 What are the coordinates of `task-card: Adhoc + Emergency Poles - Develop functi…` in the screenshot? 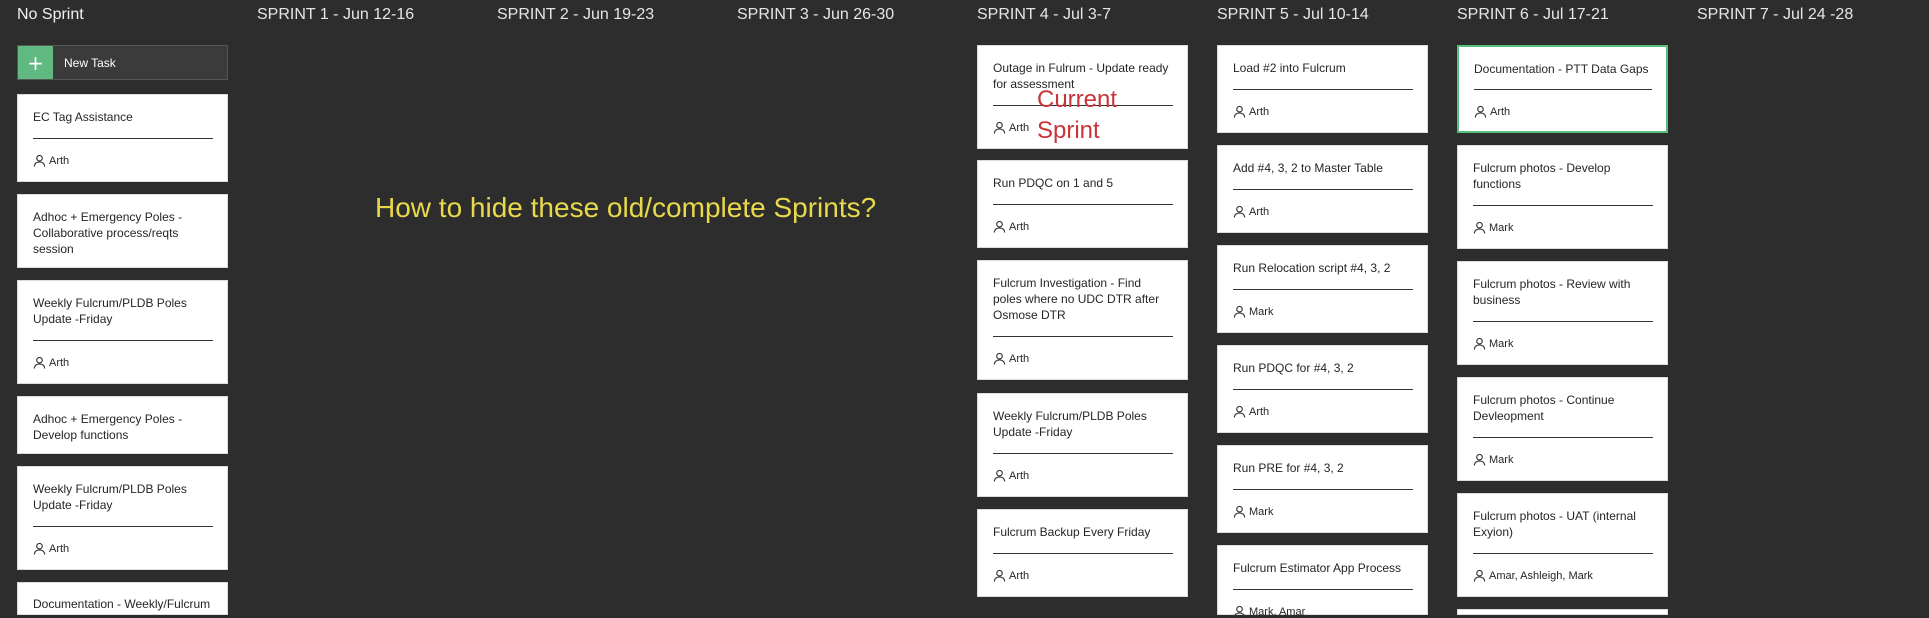 It's located at (122, 425).